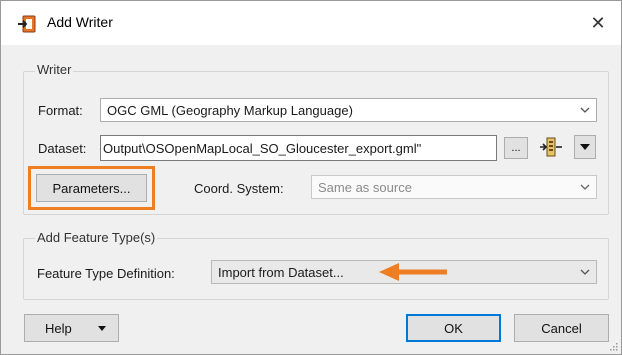  Describe the element at coordinates (311, 23) in the screenshot. I see `title-bar: Add Writer ✕` at that location.